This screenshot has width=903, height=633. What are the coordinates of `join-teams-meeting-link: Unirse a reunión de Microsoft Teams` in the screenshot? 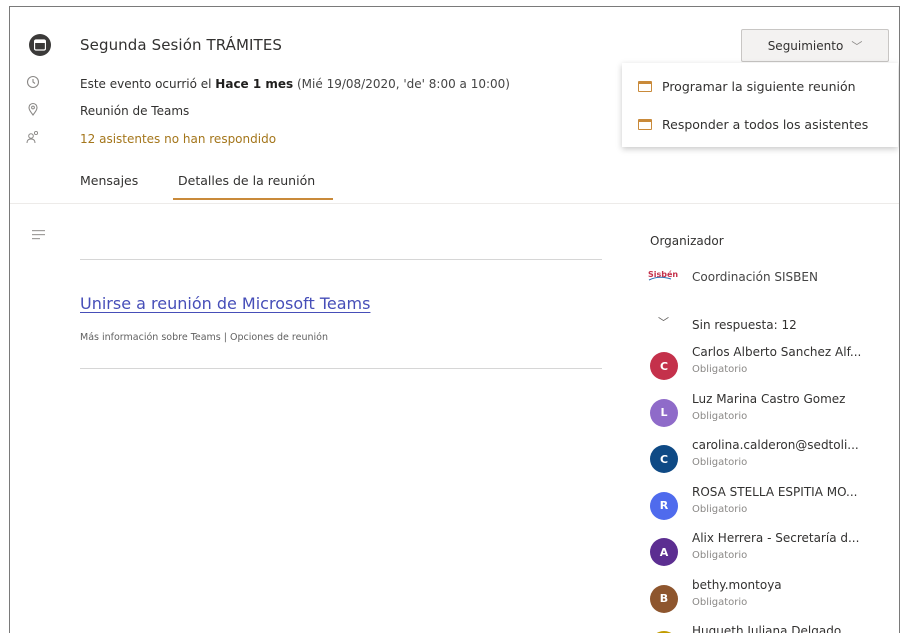 It's located at (225, 303).